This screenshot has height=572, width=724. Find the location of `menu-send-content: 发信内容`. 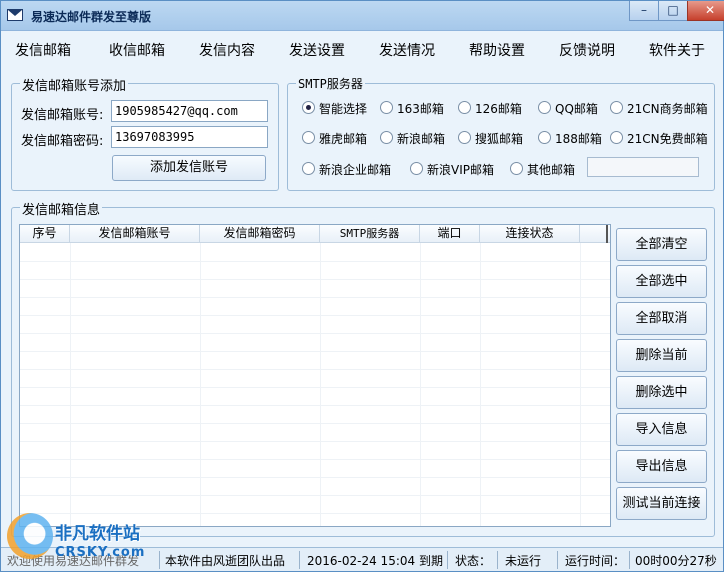

menu-send-content: 发信内容 is located at coordinates (227, 50).